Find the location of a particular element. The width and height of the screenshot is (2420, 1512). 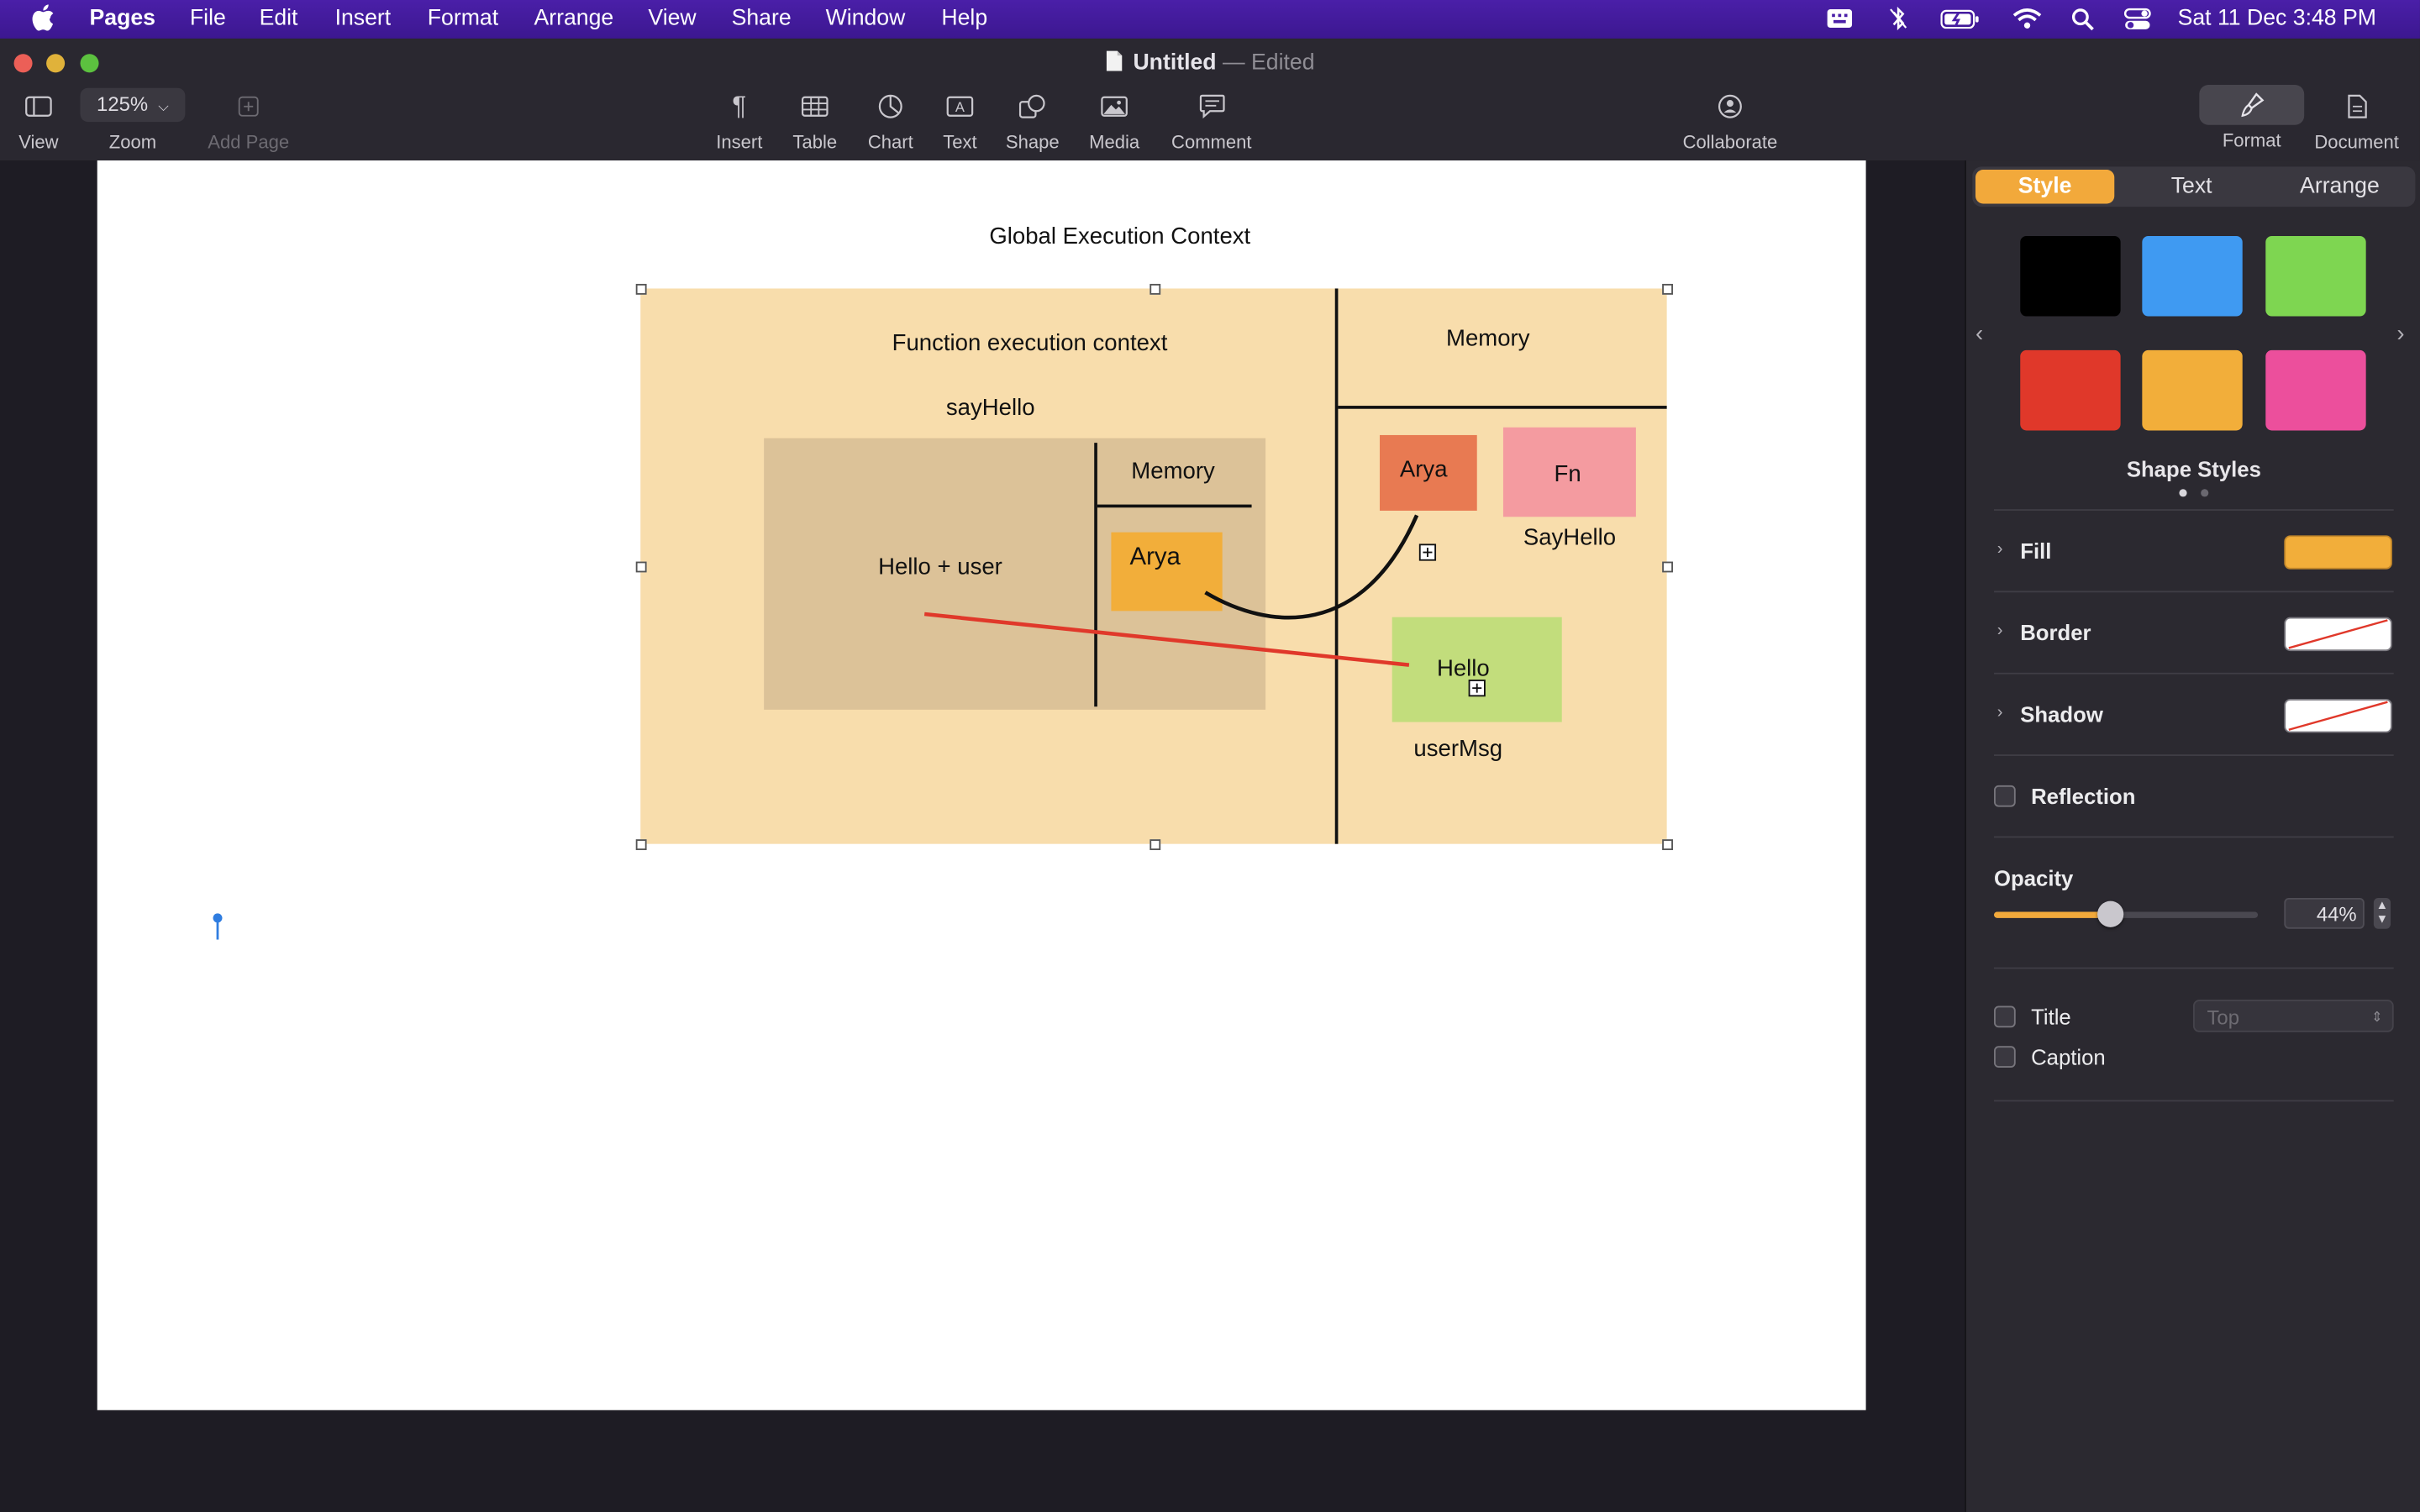

opacity-slider-fill is located at coordinates (2052, 914).